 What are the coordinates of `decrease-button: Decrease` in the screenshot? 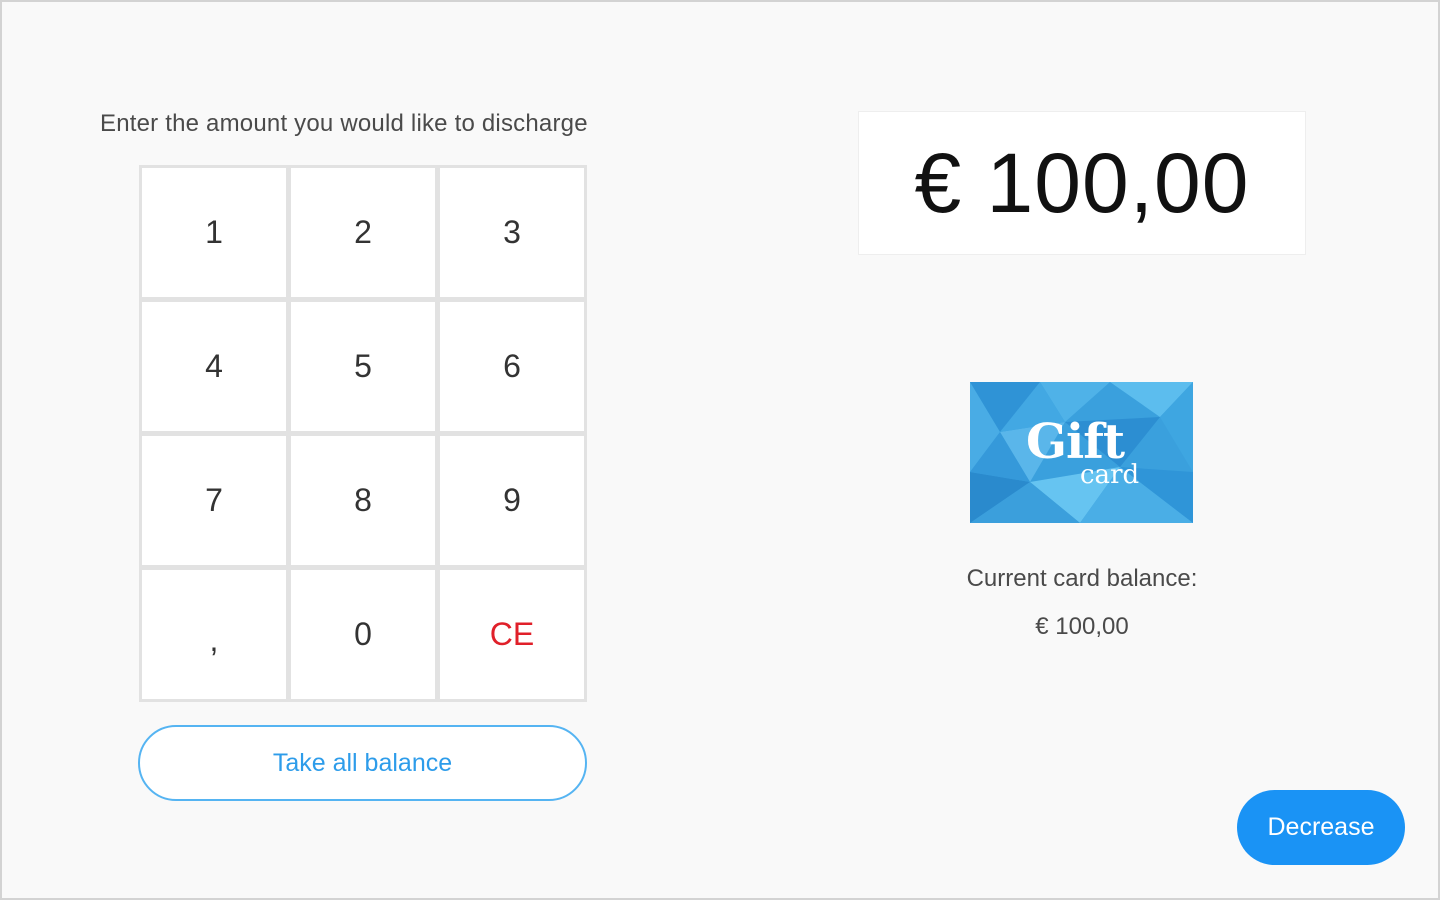 It's located at (1321, 827).